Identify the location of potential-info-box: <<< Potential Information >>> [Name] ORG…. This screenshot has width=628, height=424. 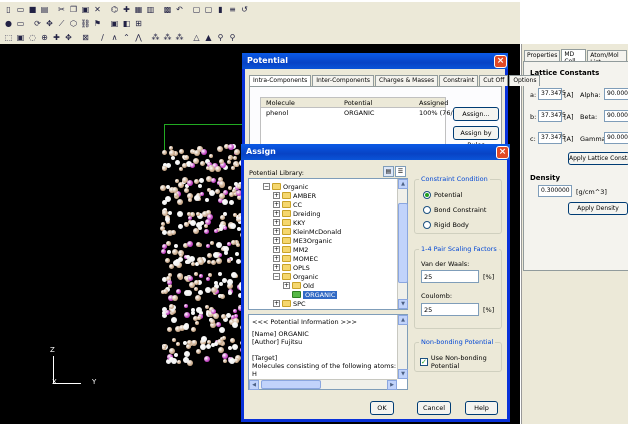
(328, 352).